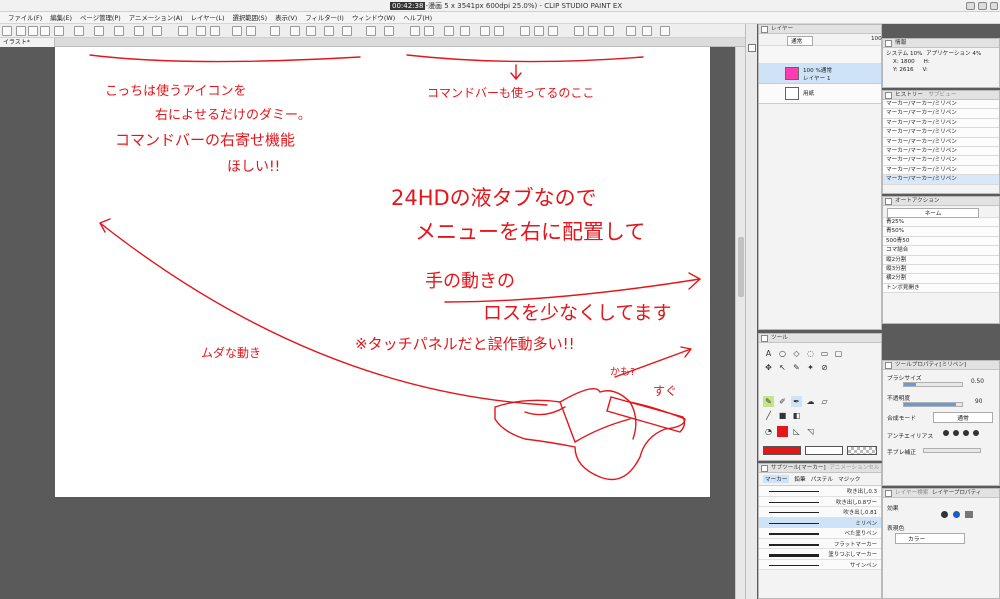 The height and width of the screenshot is (599, 1000). I want to click on palette-icon, so click(752, 48).